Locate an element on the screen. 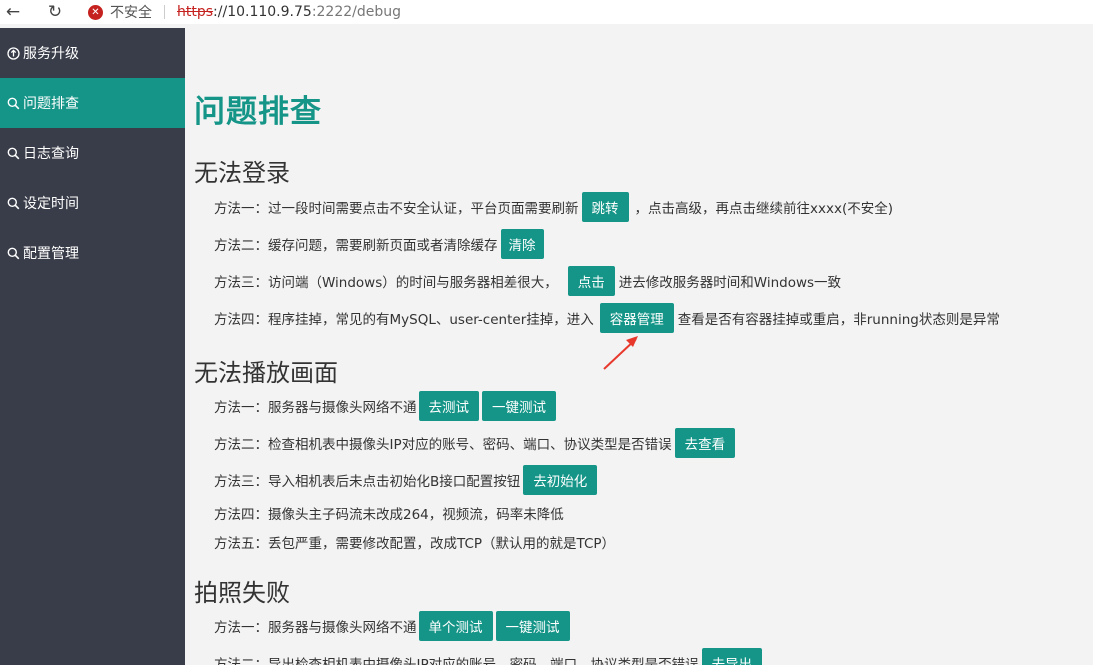 This screenshot has height=665, width=1093. method-text: 方法一：过一段时间需要点击不安全认证，平台页面需要刷新 is located at coordinates (396, 209).